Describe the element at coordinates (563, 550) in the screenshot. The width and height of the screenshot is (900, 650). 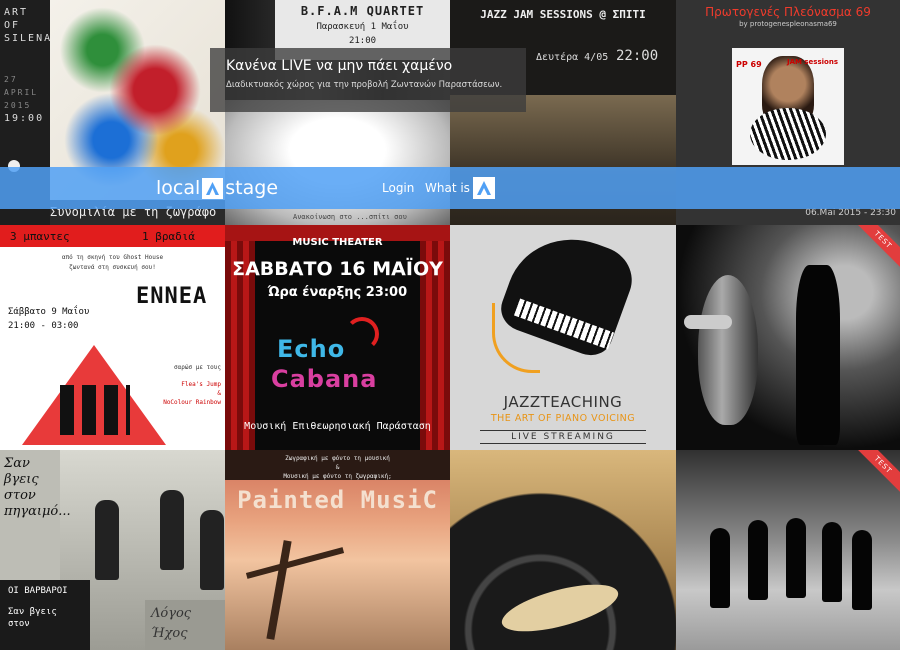
I see `event-tile-vinyl` at that location.